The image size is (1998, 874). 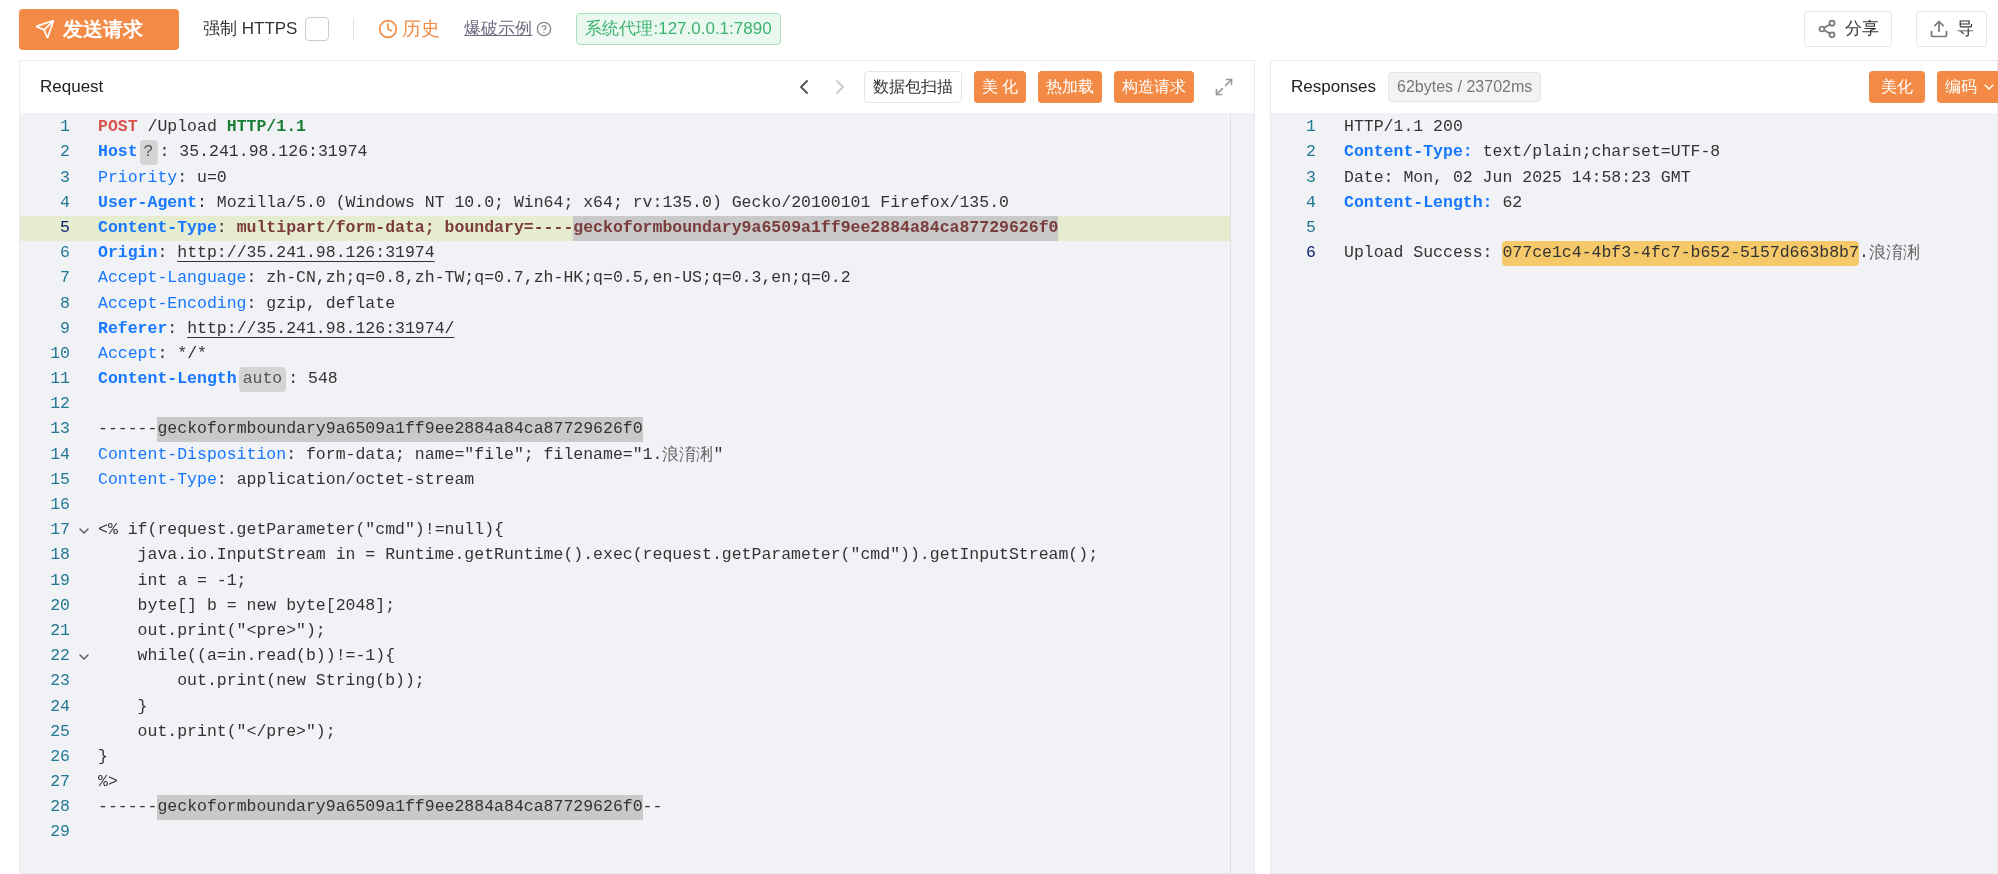 What do you see at coordinates (59, 656) in the screenshot?
I see `line-number: 22` at bounding box center [59, 656].